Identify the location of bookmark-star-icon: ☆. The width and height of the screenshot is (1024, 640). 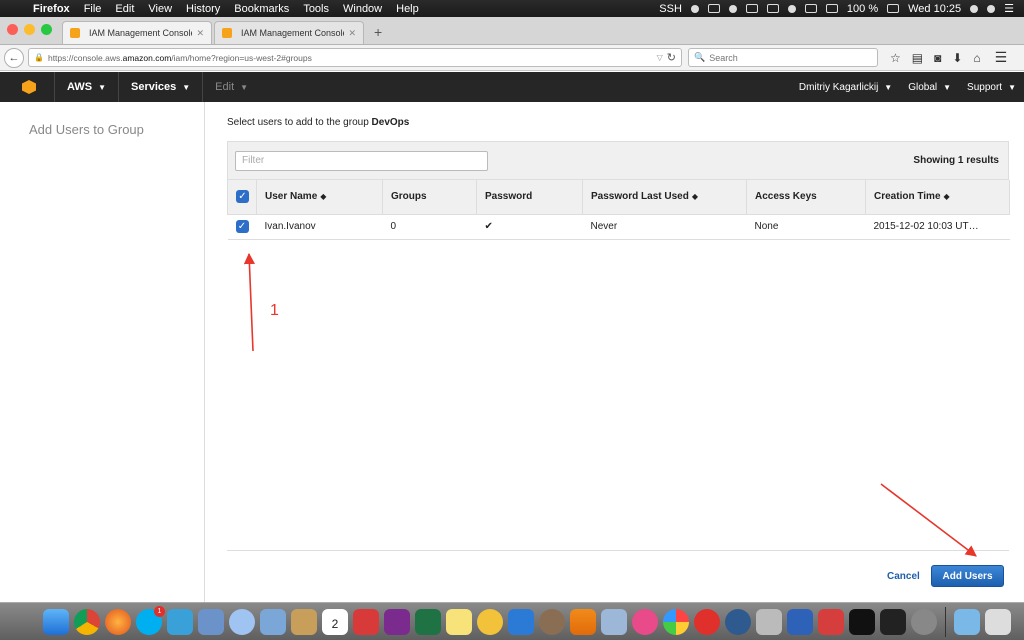
(895, 58).